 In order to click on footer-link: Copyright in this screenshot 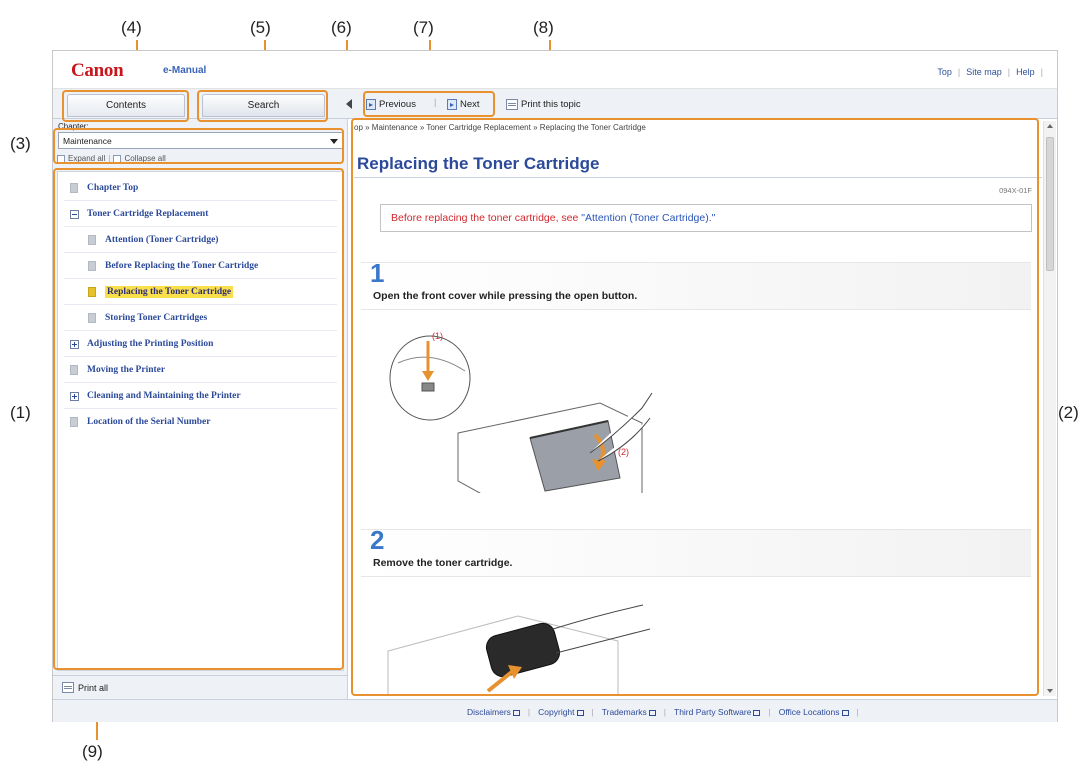, I will do `click(561, 712)`.